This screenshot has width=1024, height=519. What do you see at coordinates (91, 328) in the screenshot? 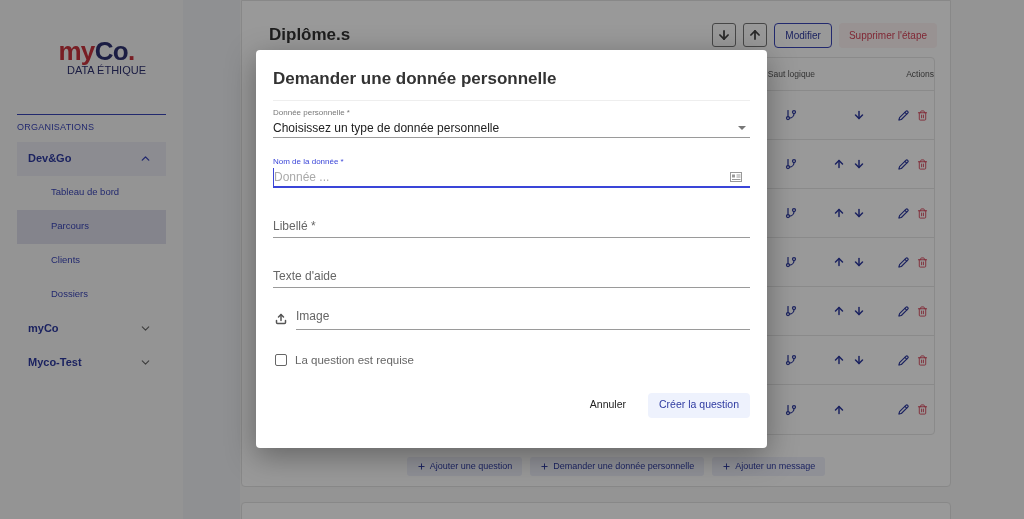
I see `organisation-item: myCo` at bounding box center [91, 328].